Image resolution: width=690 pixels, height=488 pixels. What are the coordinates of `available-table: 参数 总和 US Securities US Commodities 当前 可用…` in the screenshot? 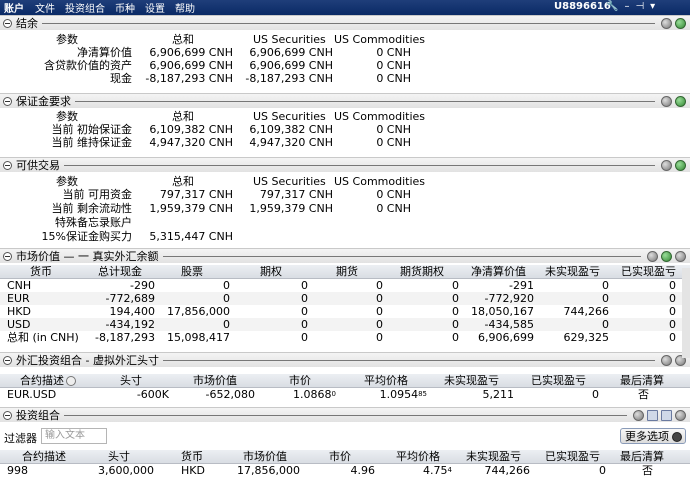 It's located at (345, 208).